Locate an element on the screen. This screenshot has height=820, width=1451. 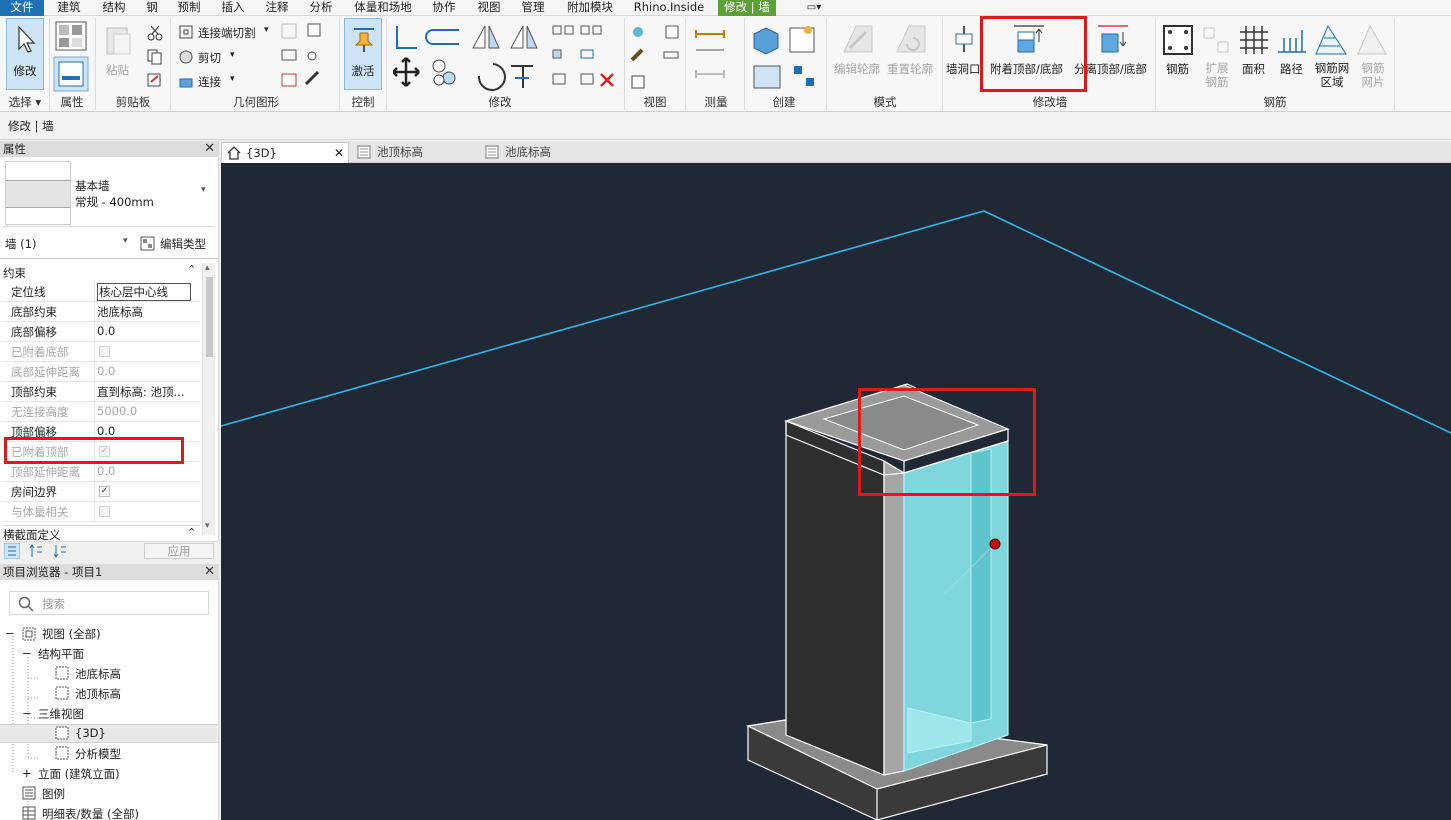
copy-icon is located at coordinates (155, 57).